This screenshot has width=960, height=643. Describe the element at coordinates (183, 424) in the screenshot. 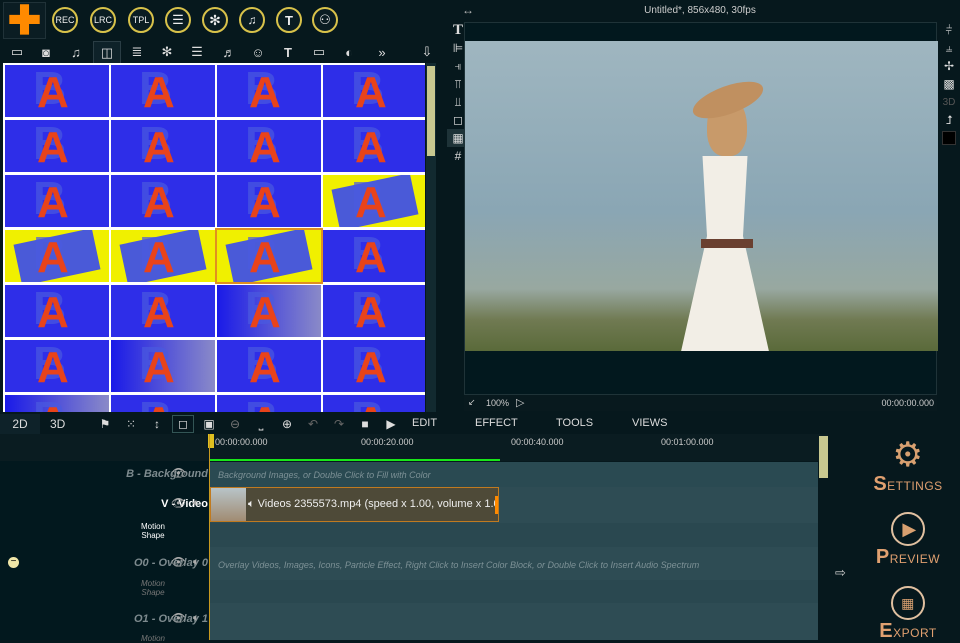

I see `frame-icon: ◻` at that location.